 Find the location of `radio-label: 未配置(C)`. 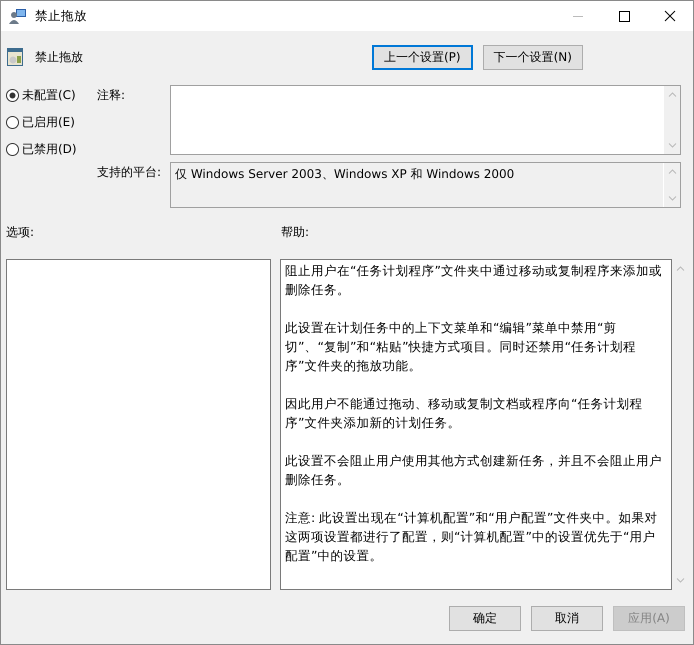

radio-label: 未配置(C) is located at coordinates (49, 95).